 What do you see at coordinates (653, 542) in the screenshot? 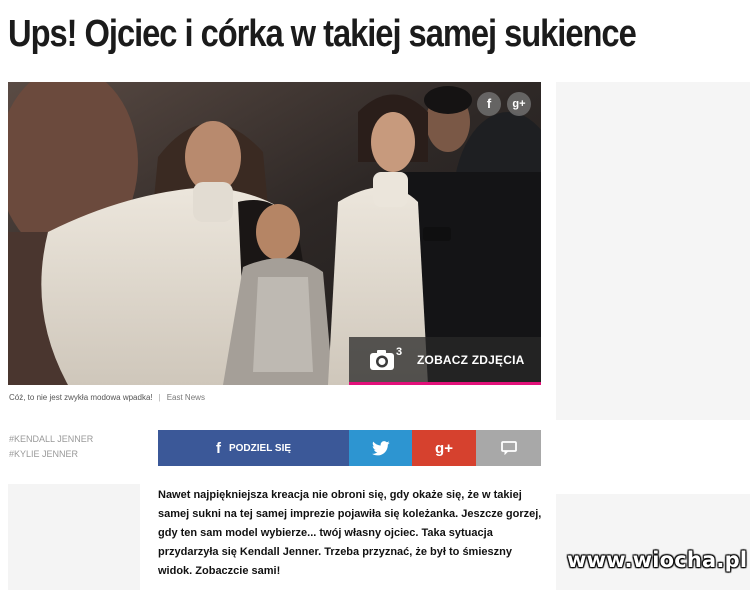
I see `right-ad-placeholder-bottom` at bounding box center [653, 542].